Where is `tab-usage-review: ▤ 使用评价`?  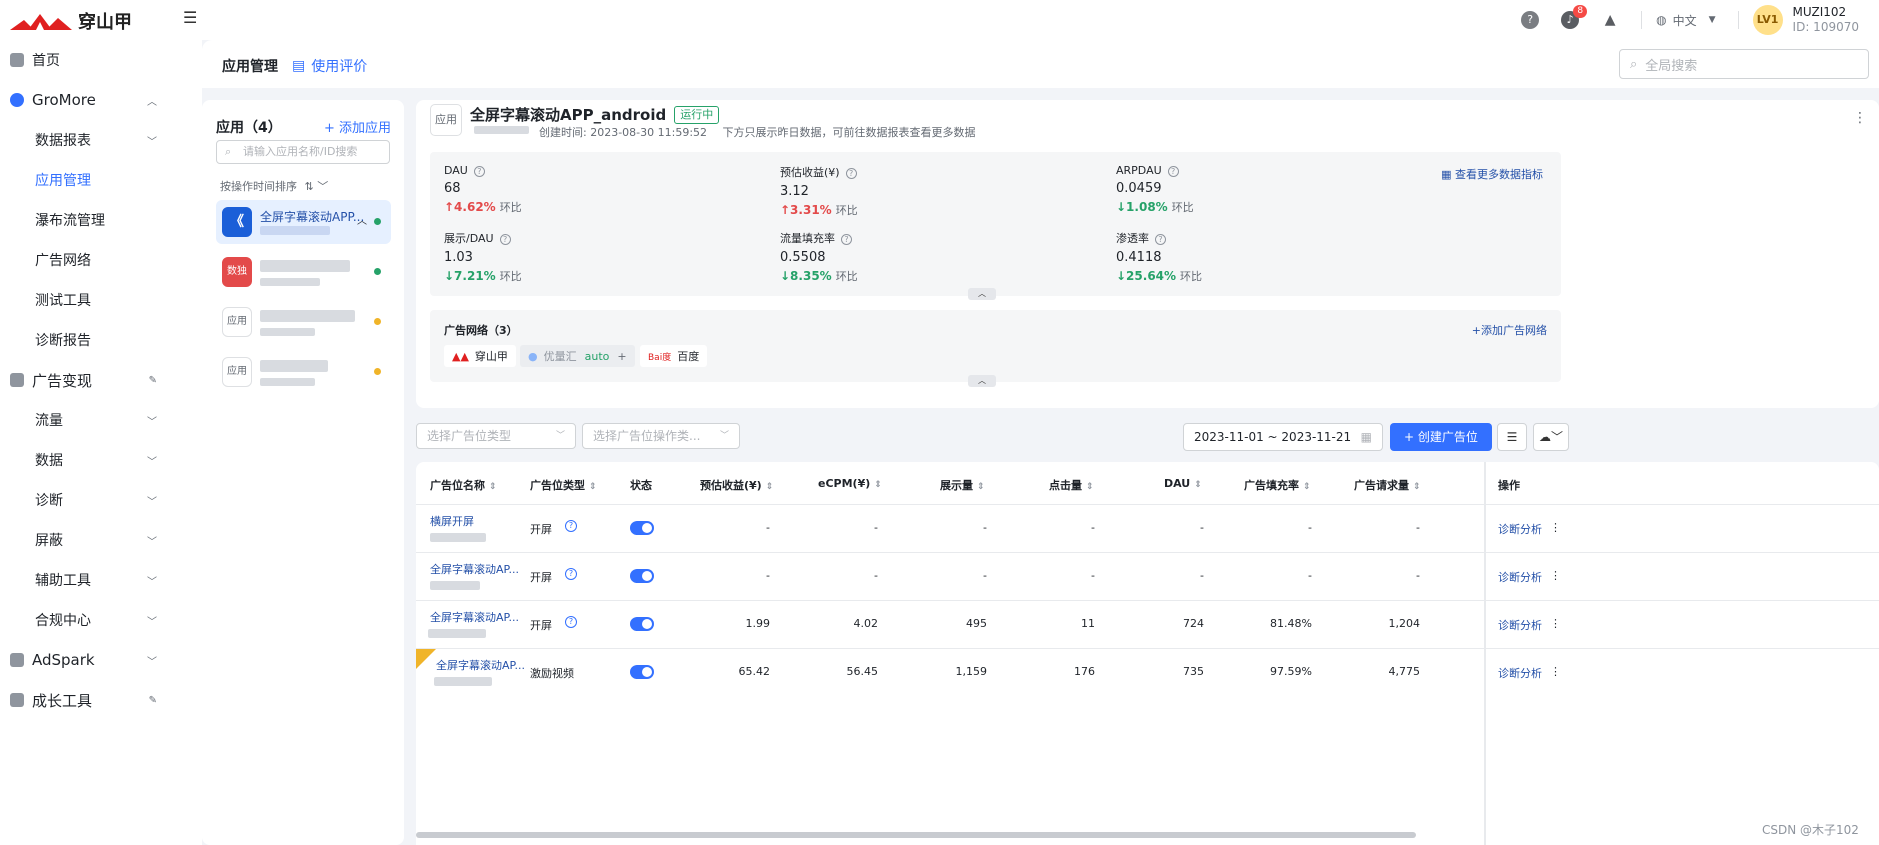 tab-usage-review: ▤ 使用评价 is located at coordinates (329, 66).